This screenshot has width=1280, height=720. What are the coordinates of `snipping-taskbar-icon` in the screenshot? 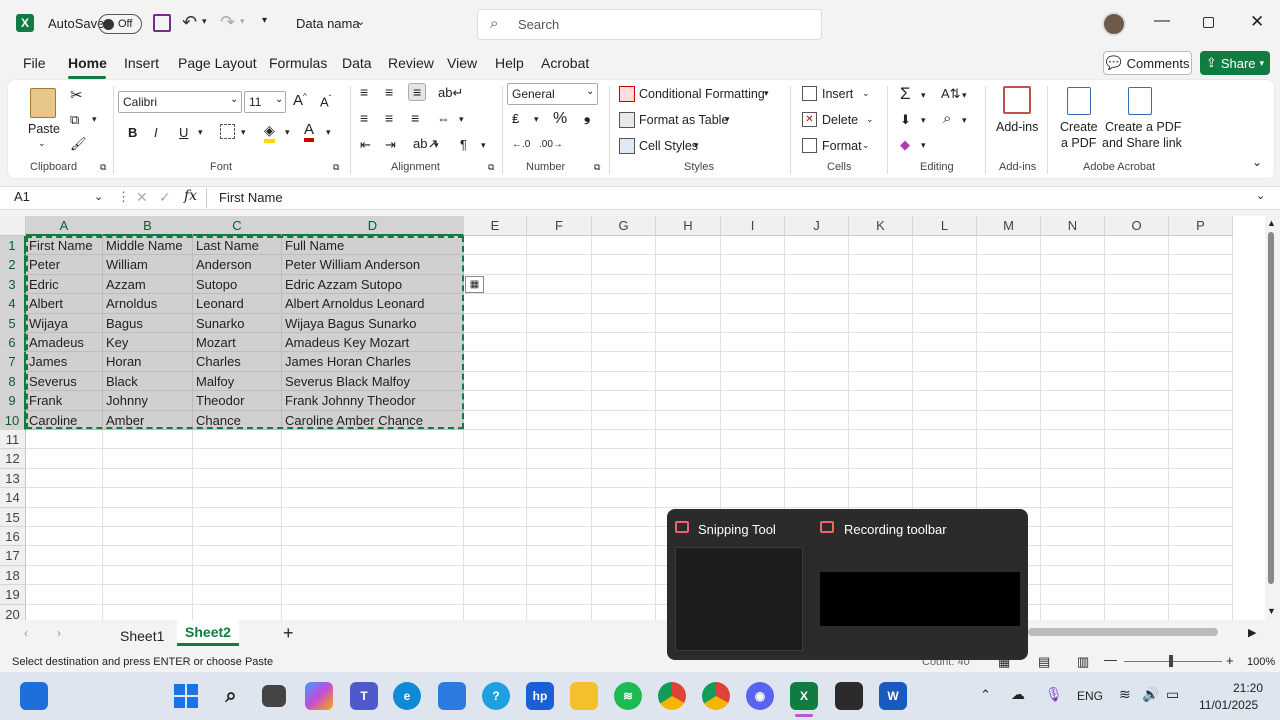 It's located at (849, 696).